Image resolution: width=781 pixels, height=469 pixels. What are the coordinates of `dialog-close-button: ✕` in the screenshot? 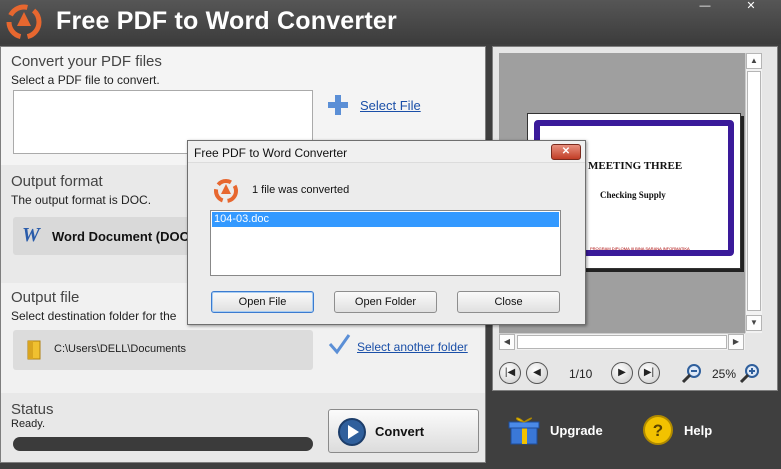 It's located at (566, 152).